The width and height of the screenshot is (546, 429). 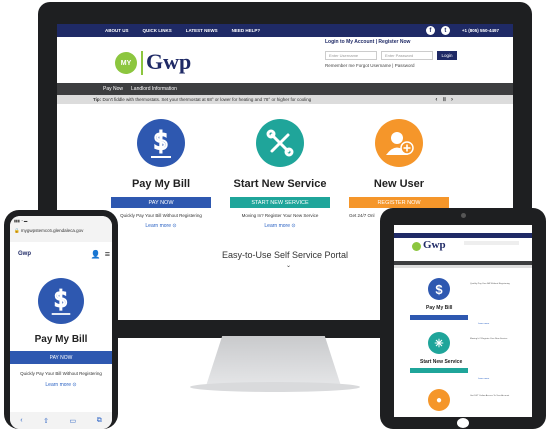 I want to click on start-new-service-button: START NEW SERVICE, so click(x=280, y=202).